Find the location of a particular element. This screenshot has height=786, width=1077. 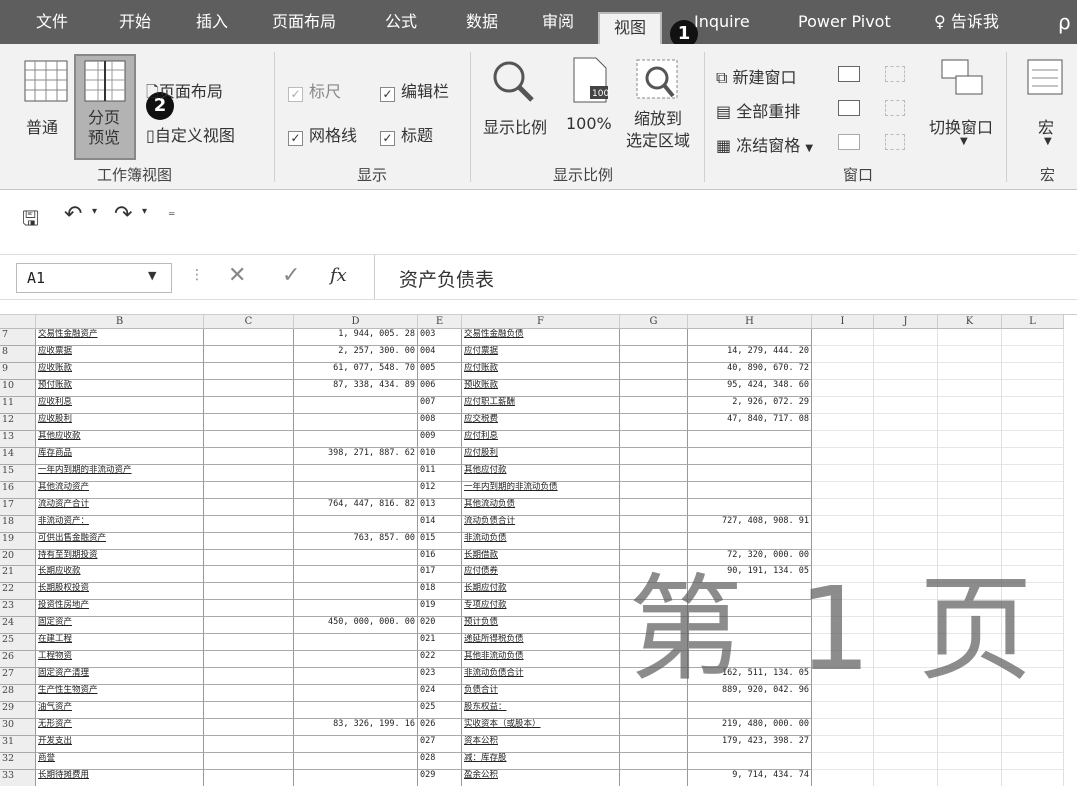

column-header-f: F is located at coordinates (541, 322).